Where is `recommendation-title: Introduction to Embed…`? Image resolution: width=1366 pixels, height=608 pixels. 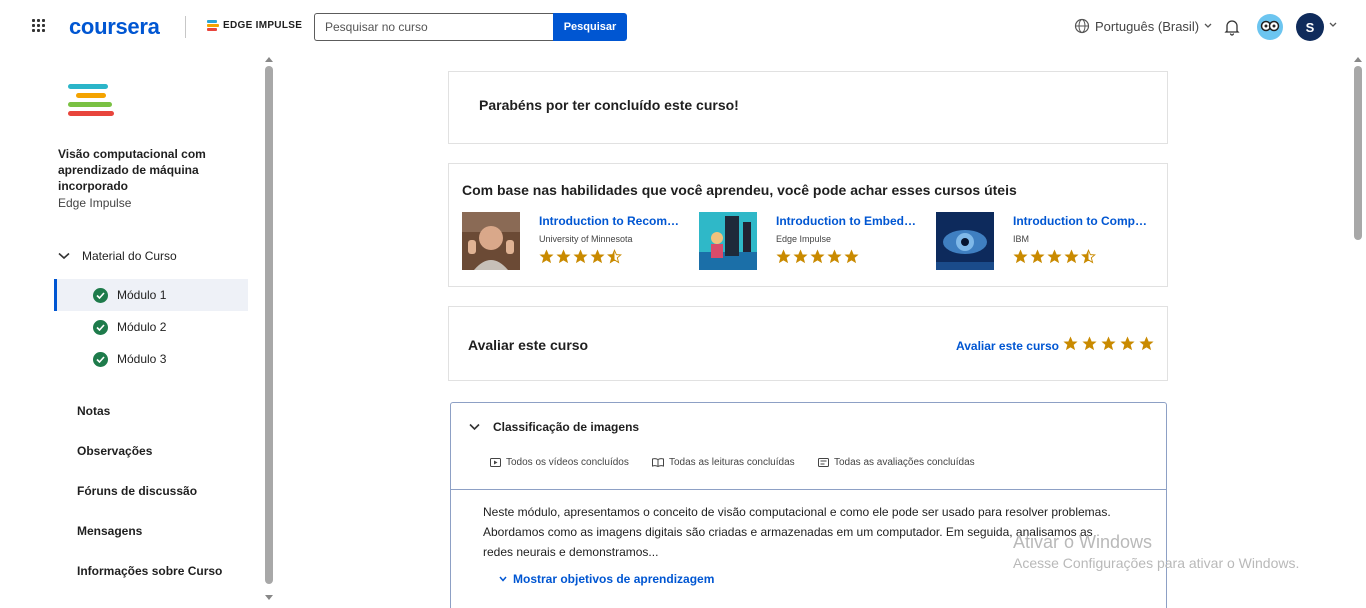 recommendation-title: Introduction to Embed… is located at coordinates (846, 221).